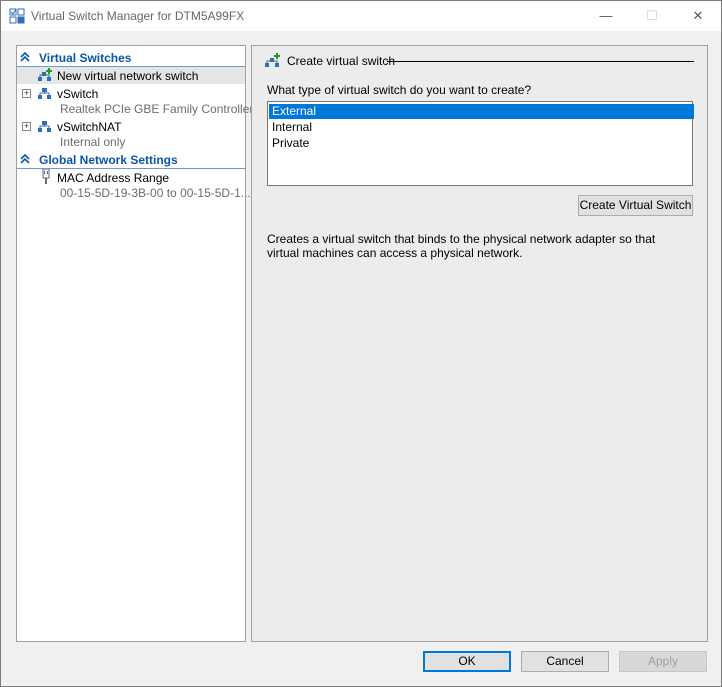 This screenshot has width=722, height=687. What do you see at coordinates (467, 661) in the screenshot?
I see `ok-button: OK` at bounding box center [467, 661].